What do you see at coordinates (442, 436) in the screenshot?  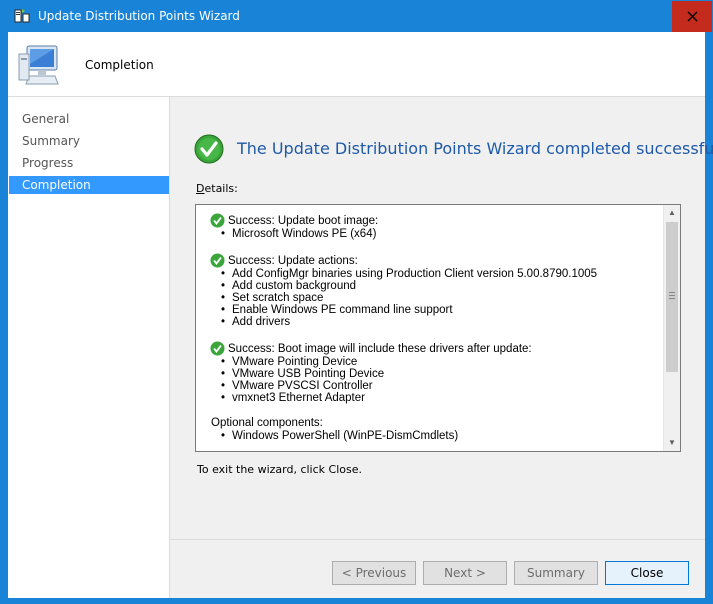 I see `detail-item: Windows PowerShell (WinPE-DismCmdlets)` at bounding box center [442, 436].